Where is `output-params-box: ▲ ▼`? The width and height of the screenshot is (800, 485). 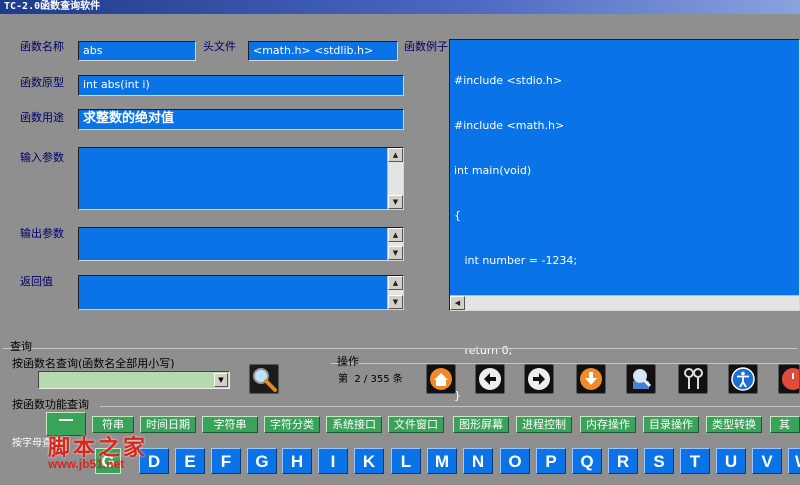
output-params-box: ▲ ▼ is located at coordinates (241, 244).